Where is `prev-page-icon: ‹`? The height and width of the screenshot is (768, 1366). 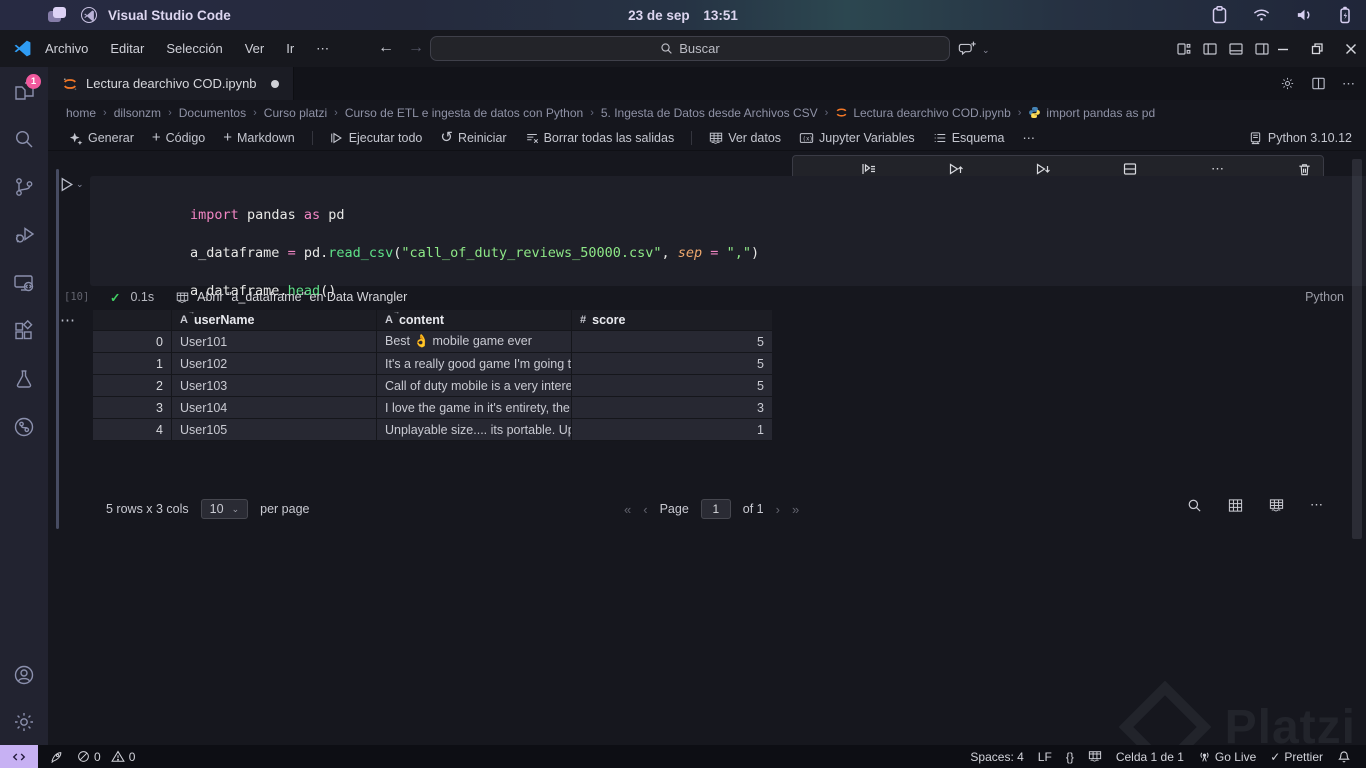
prev-page-icon: ‹ is located at coordinates (645, 509).